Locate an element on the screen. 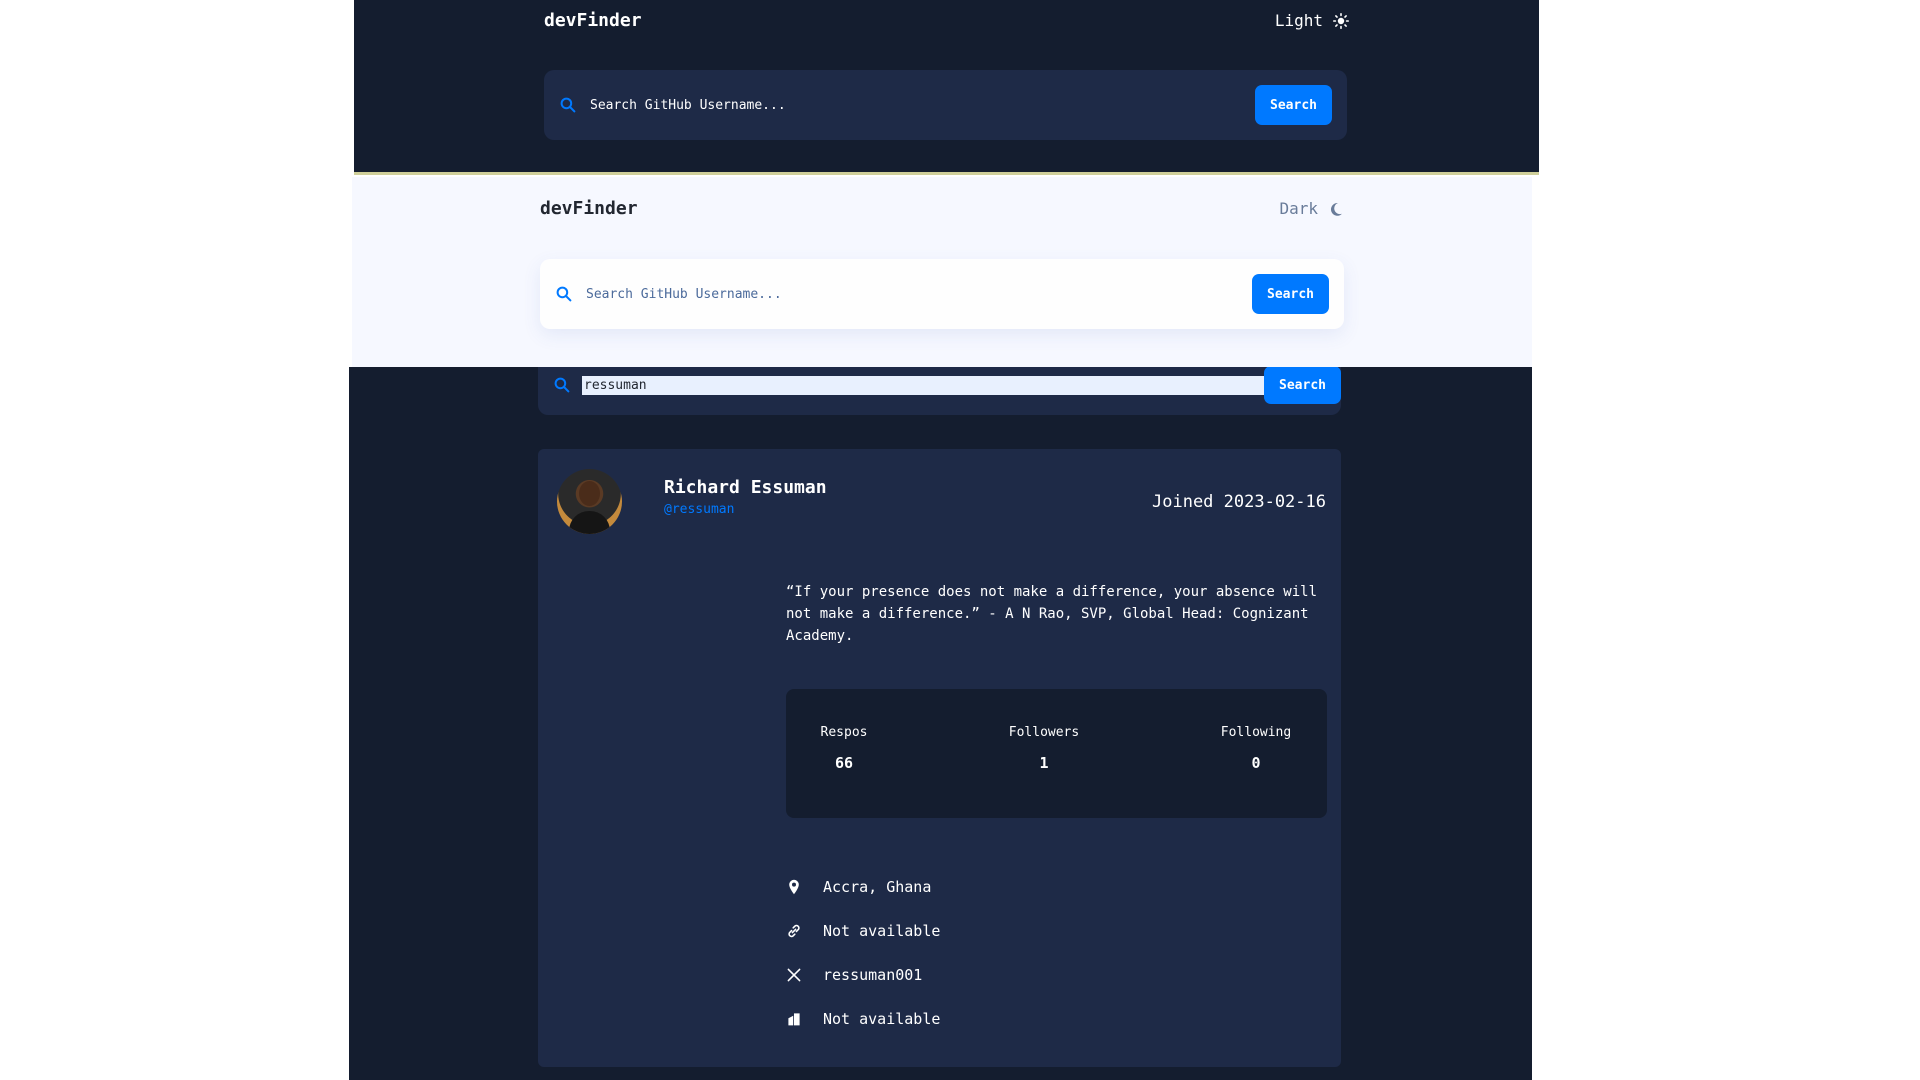 The width and height of the screenshot is (1920, 1080). company-building-icon is located at coordinates (794, 1019).